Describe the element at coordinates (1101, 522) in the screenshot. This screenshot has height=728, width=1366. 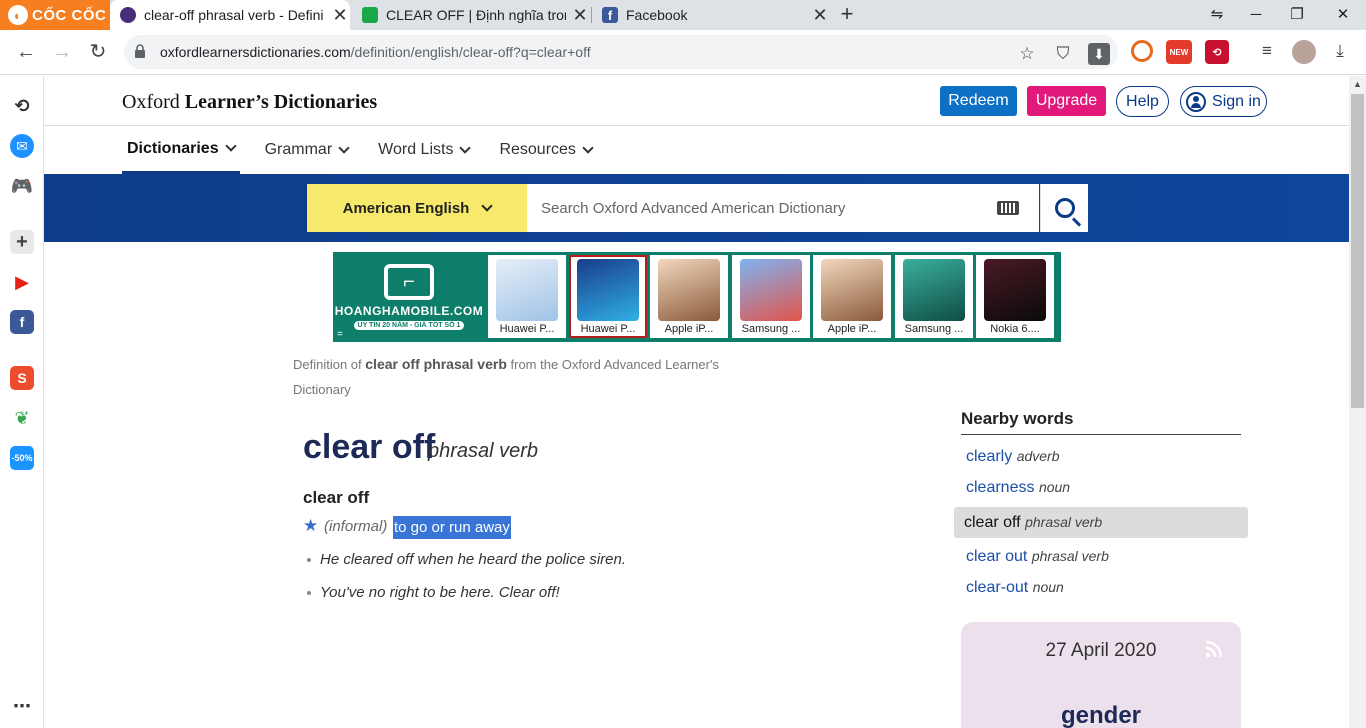
I see `nearby-word-current: clear off phrasal verb` at that location.